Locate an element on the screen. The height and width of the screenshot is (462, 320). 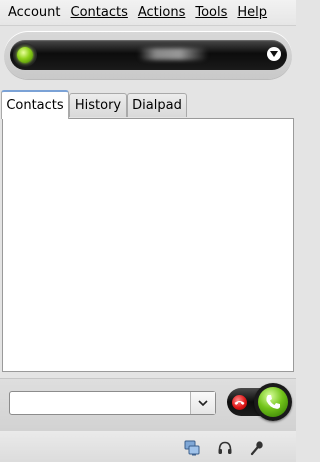
menu-help: Help is located at coordinates (252, 12).